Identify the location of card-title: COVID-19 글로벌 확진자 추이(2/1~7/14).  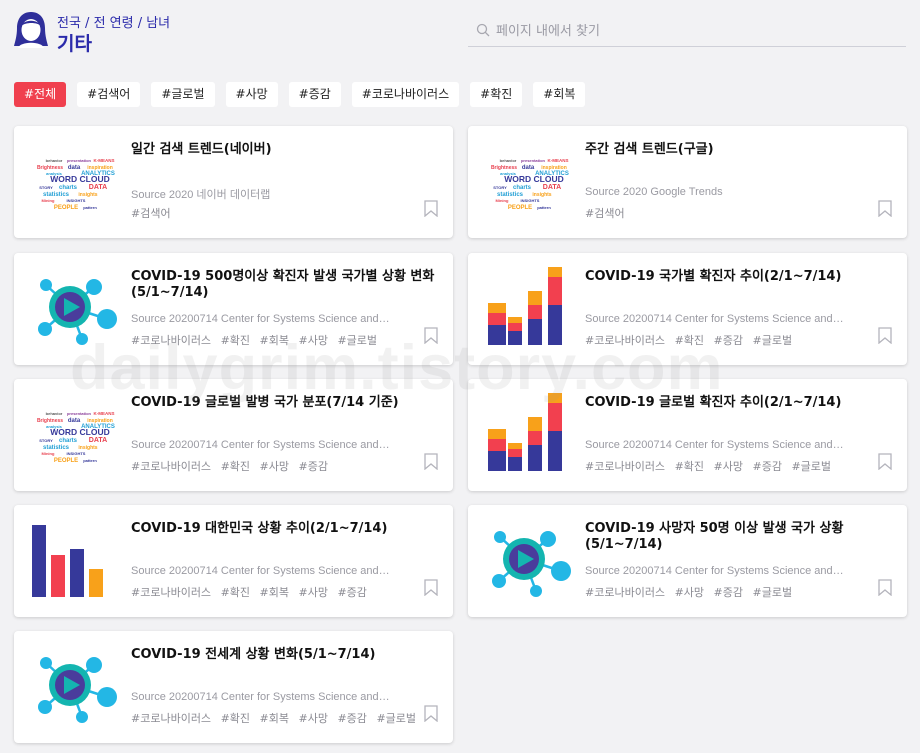
(737, 403).